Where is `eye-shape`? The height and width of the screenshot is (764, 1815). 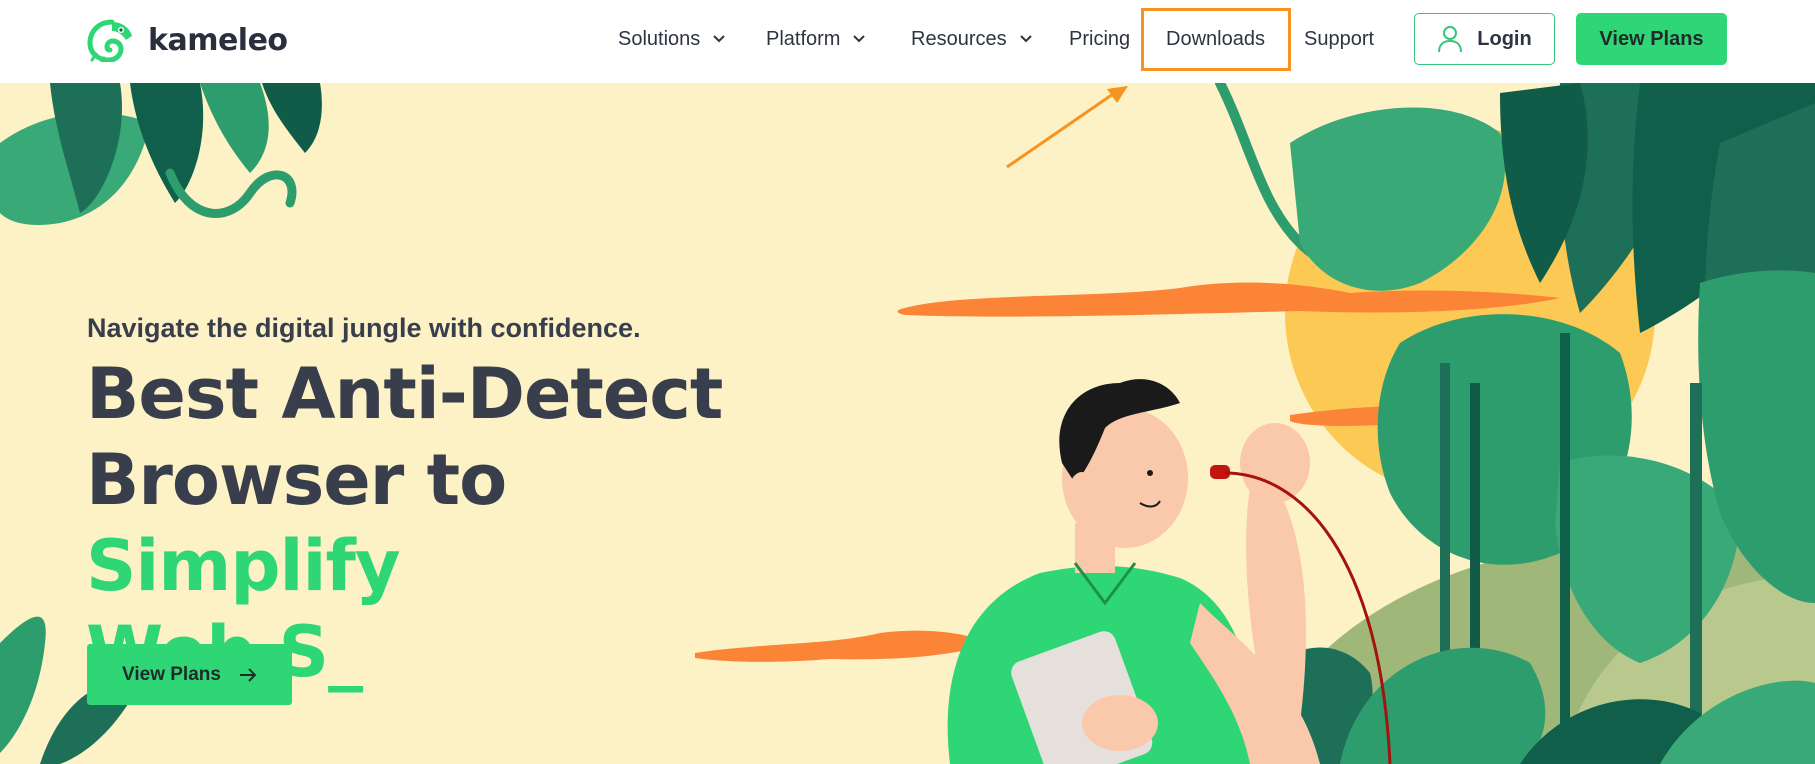
eye-shape is located at coordinates (1150, 473).